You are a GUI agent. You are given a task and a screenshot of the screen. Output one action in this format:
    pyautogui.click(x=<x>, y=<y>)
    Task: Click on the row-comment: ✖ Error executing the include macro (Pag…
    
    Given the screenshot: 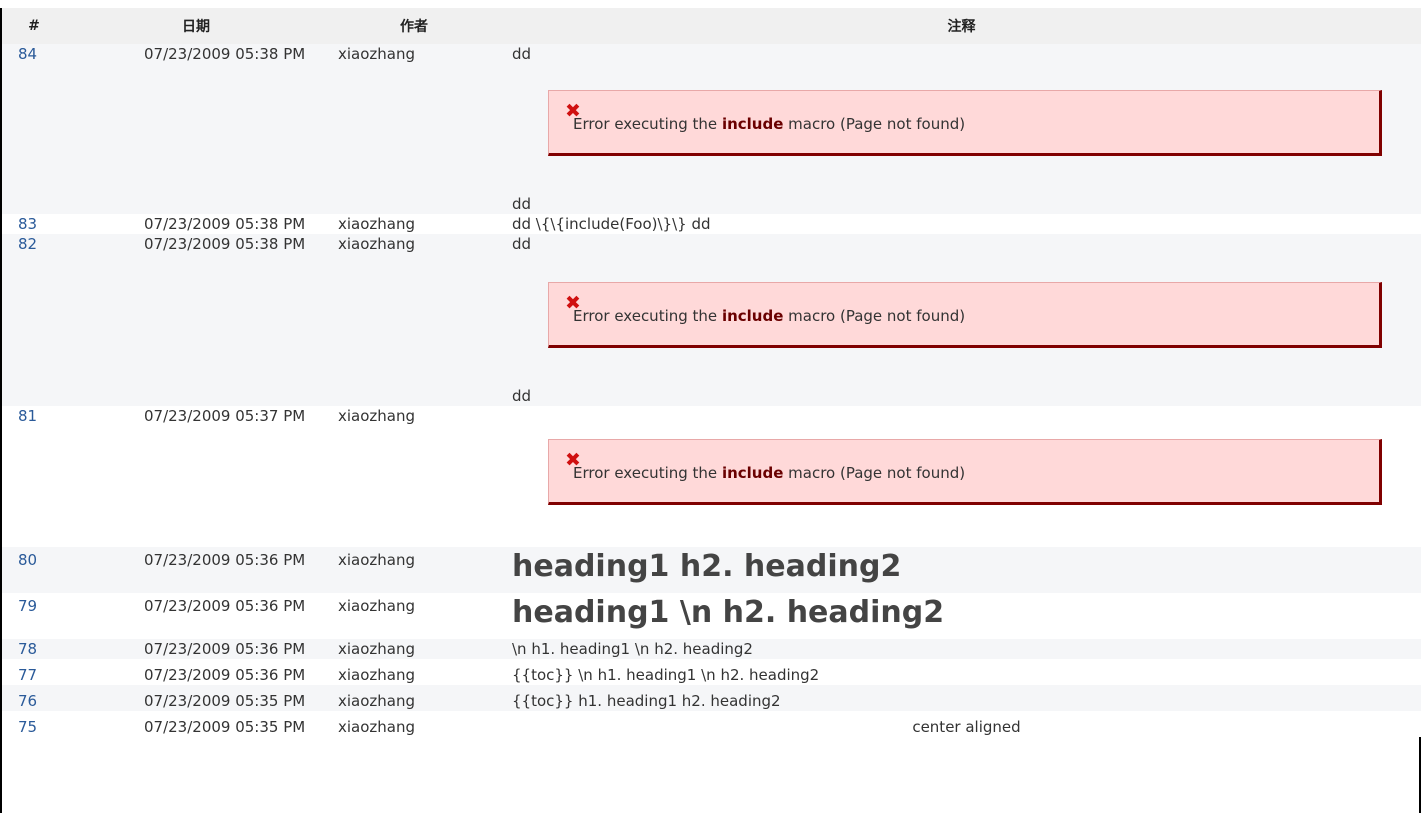 What is the action you would take?
    pyautogui.click(x=961, y=476)
    